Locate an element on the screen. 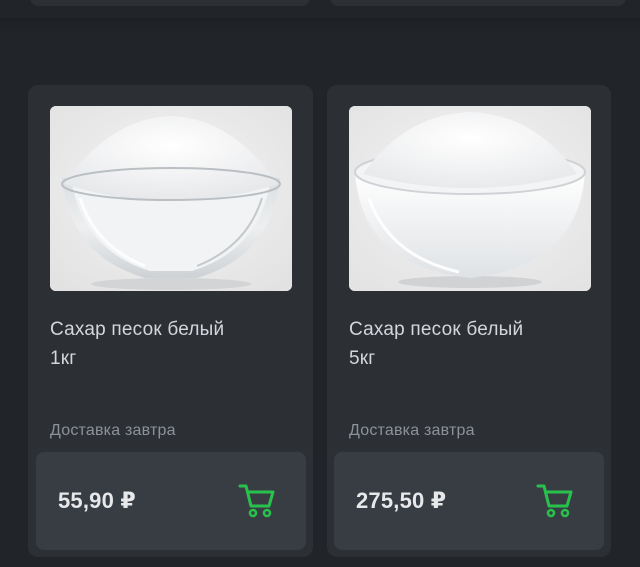 This screenshot has height=567, width=640. buy-bar: 275,50 ₽ is located at coordinates (469, 501).